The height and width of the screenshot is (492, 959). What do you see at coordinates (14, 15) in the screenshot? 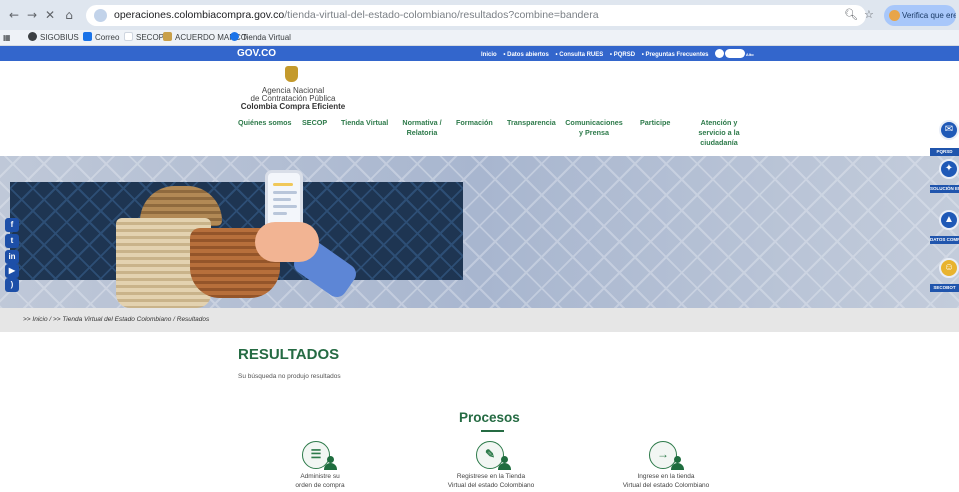
I see `back-arrow-icon: ←` at bounding box center [14, 15].